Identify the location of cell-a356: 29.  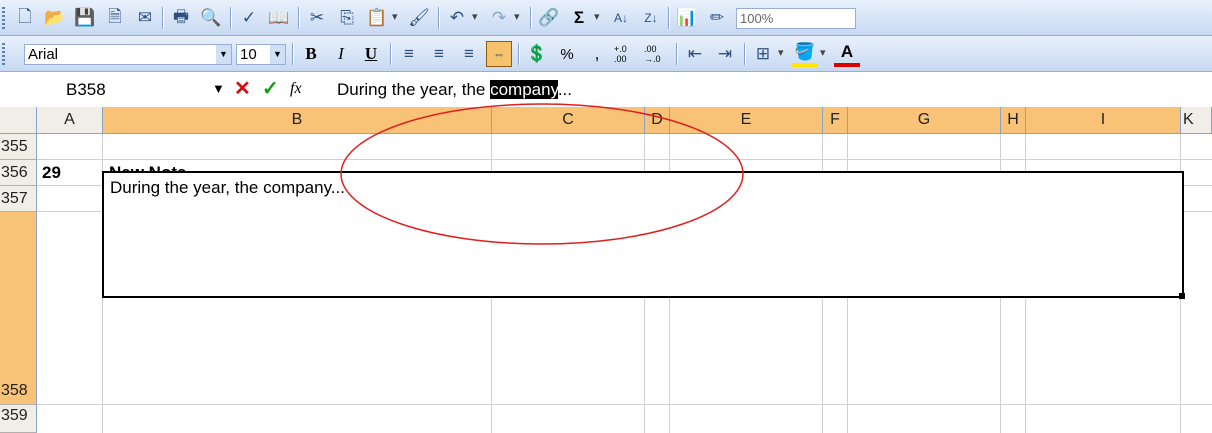
(51, 173).